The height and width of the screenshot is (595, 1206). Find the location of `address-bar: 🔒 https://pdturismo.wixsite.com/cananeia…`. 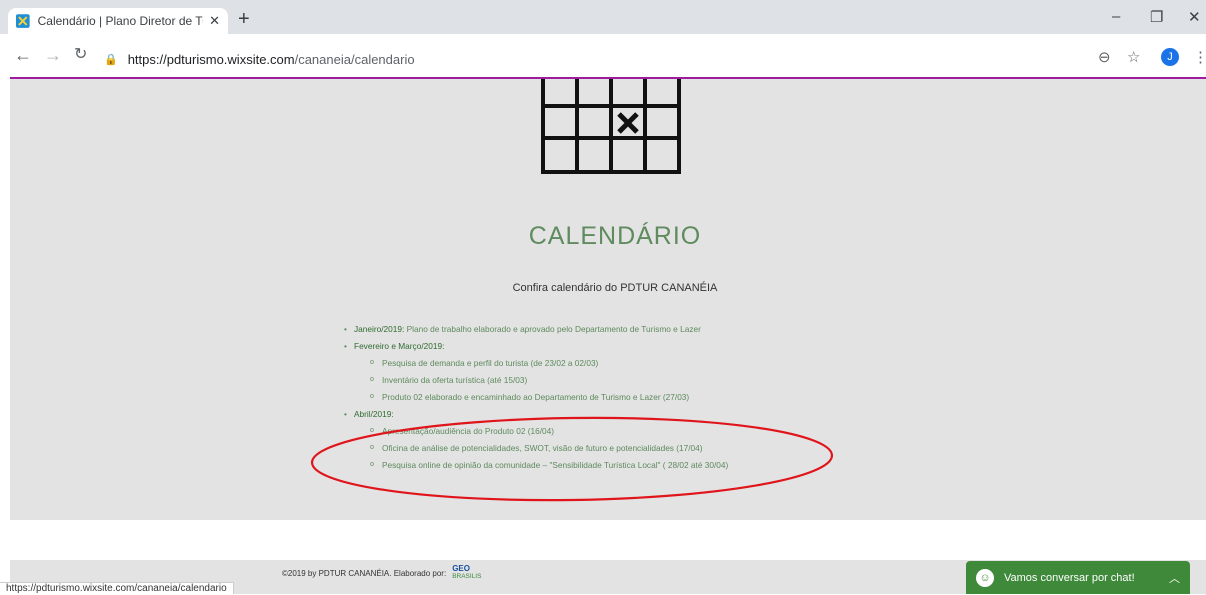

address-bar: 🔒 https://pdturismo.wixsite.com/cananeia… is located at coordinates (594, 59).